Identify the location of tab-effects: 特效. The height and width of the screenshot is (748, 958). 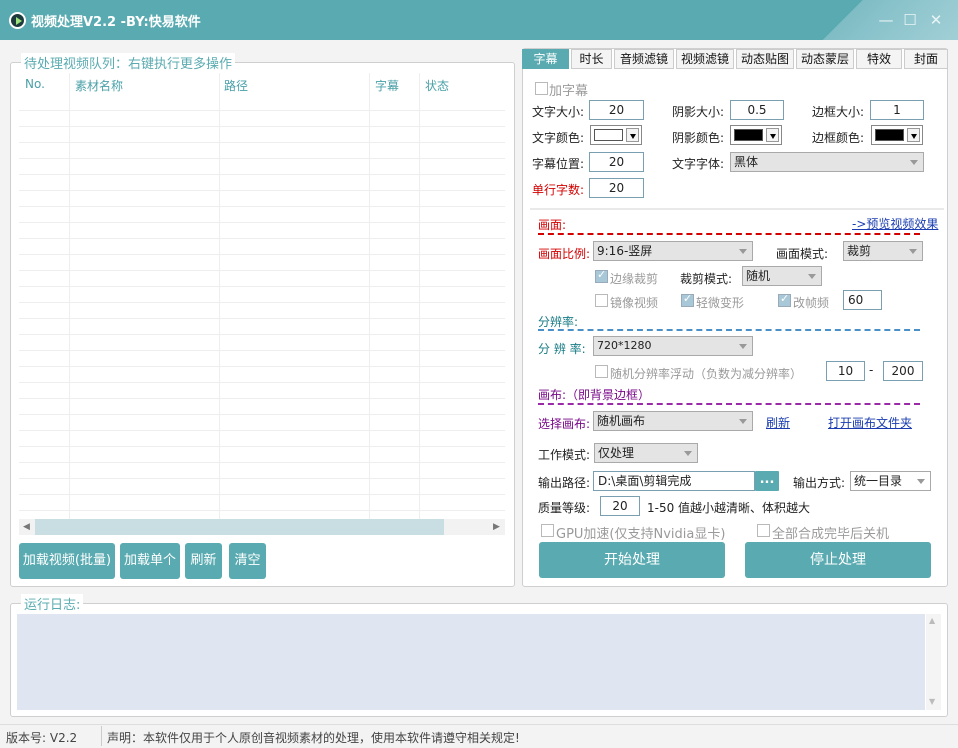
(879, 59).